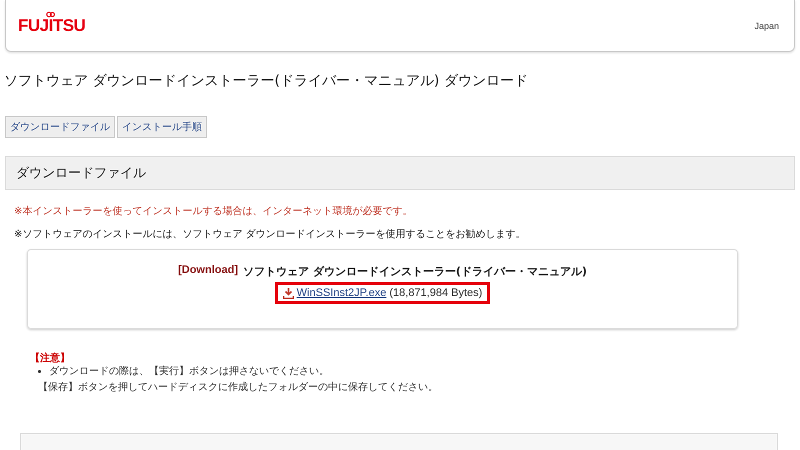 This screenshot has height=450, width=800. Describe the element at coordinates (435, 293) in the screenshot. I see `file-size: (18,871,984 Bytes)` at that location.